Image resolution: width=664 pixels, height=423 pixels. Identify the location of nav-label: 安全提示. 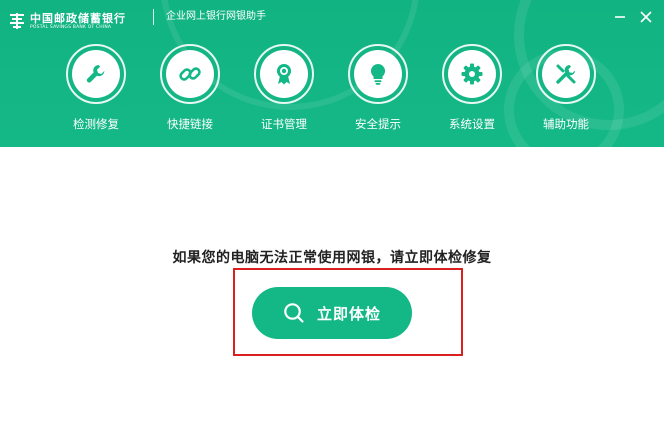
(378, 124).